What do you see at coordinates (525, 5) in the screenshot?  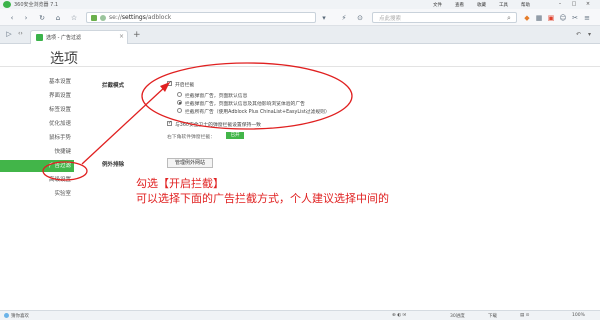 I see `menu-help: 帮助` at bounding box center [525, 5].